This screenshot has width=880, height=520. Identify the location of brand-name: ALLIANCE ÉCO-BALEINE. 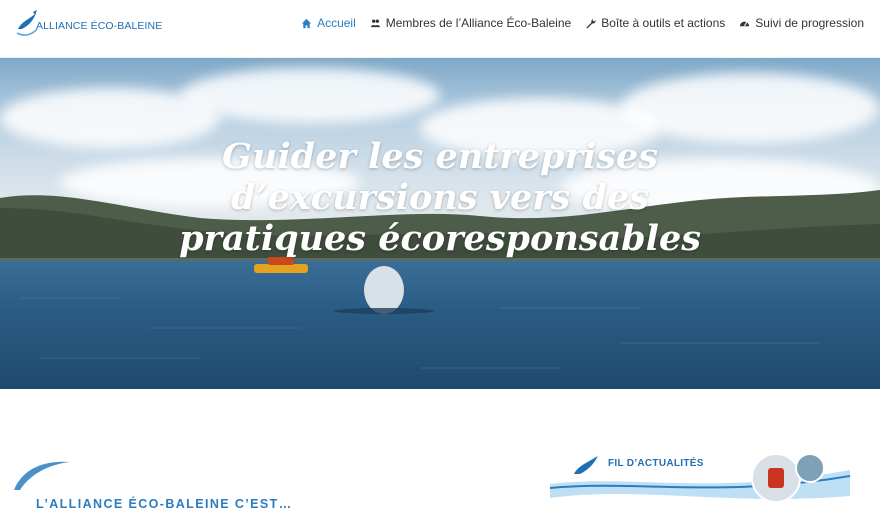
(99, 26).